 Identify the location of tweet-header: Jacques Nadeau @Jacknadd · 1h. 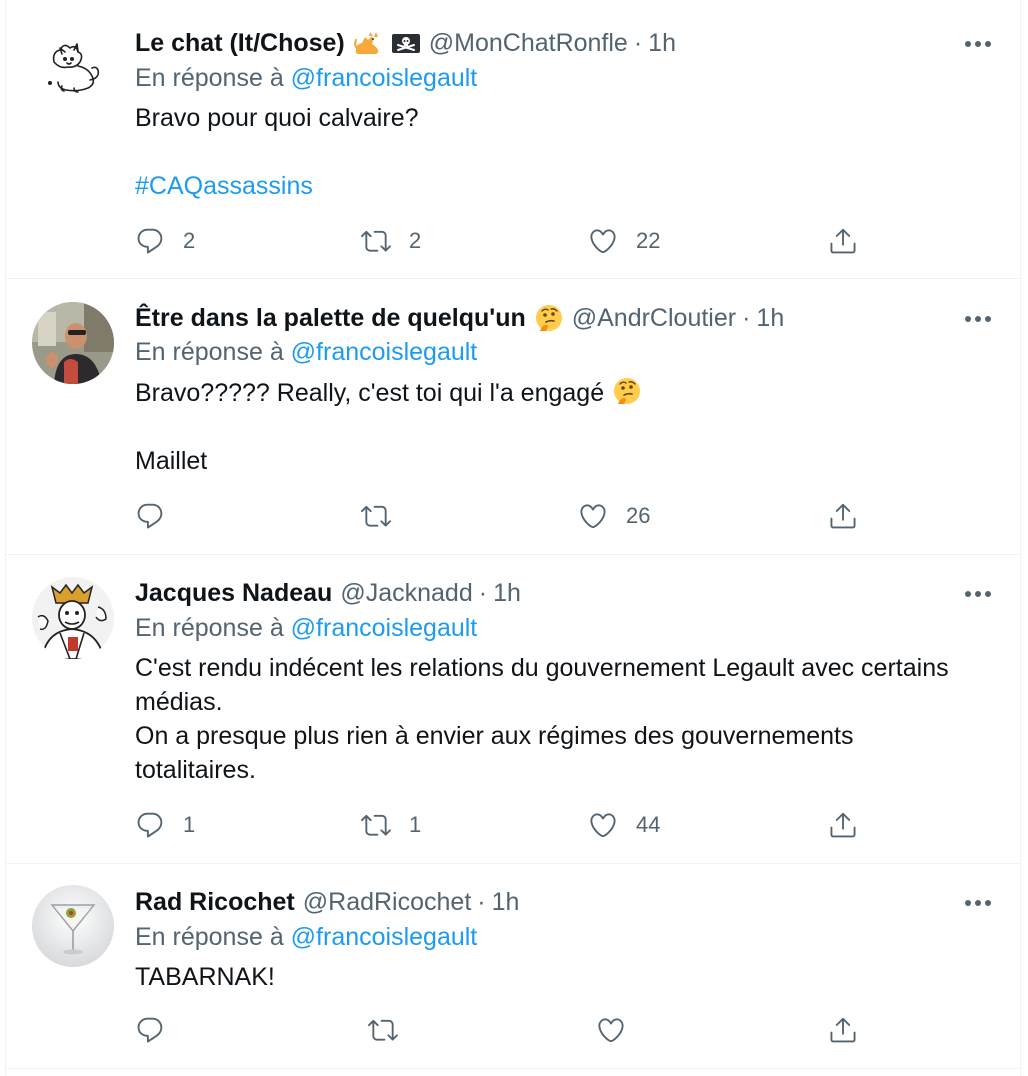
(328, 593).